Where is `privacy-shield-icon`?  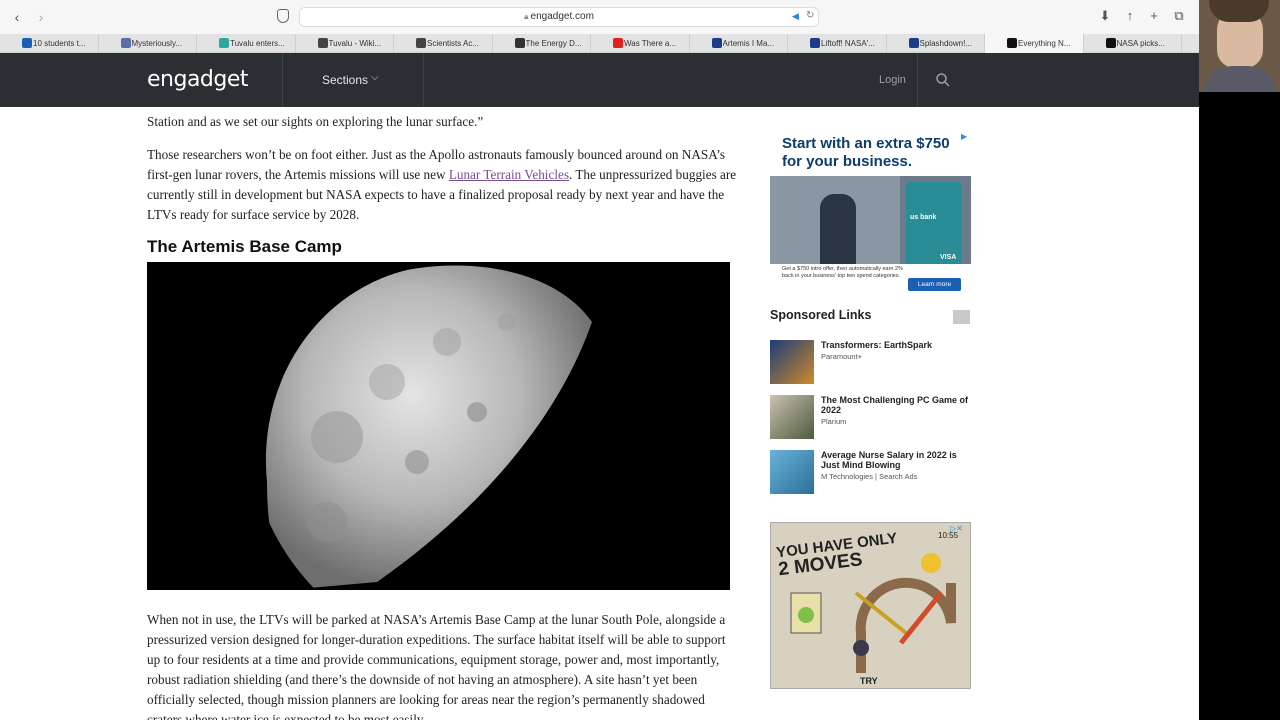
privacy-shield-icon is located at coordinates (283, 16).